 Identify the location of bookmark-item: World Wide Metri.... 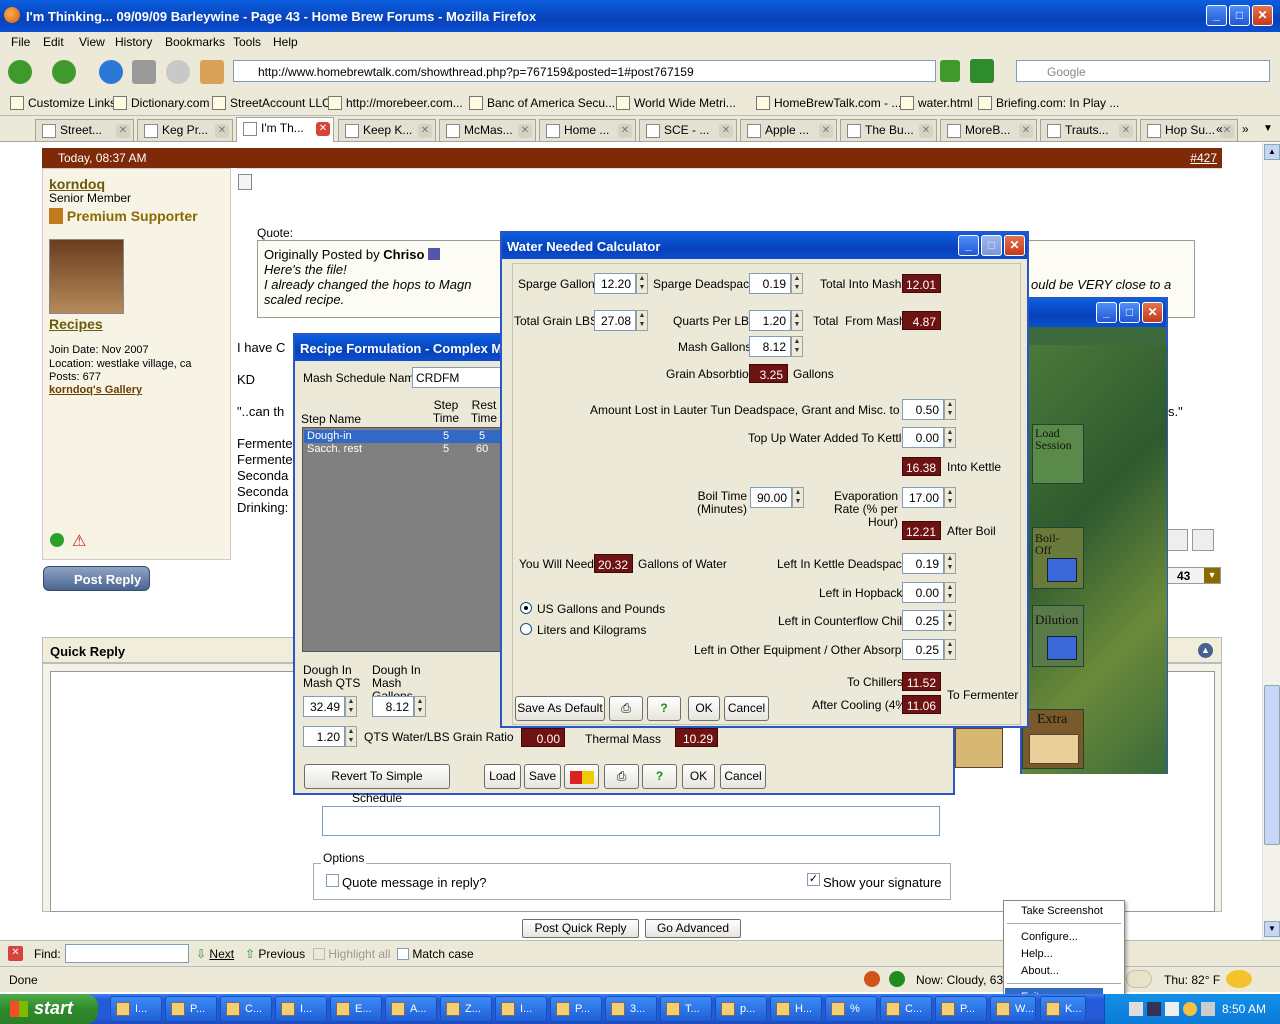
(676, 103).